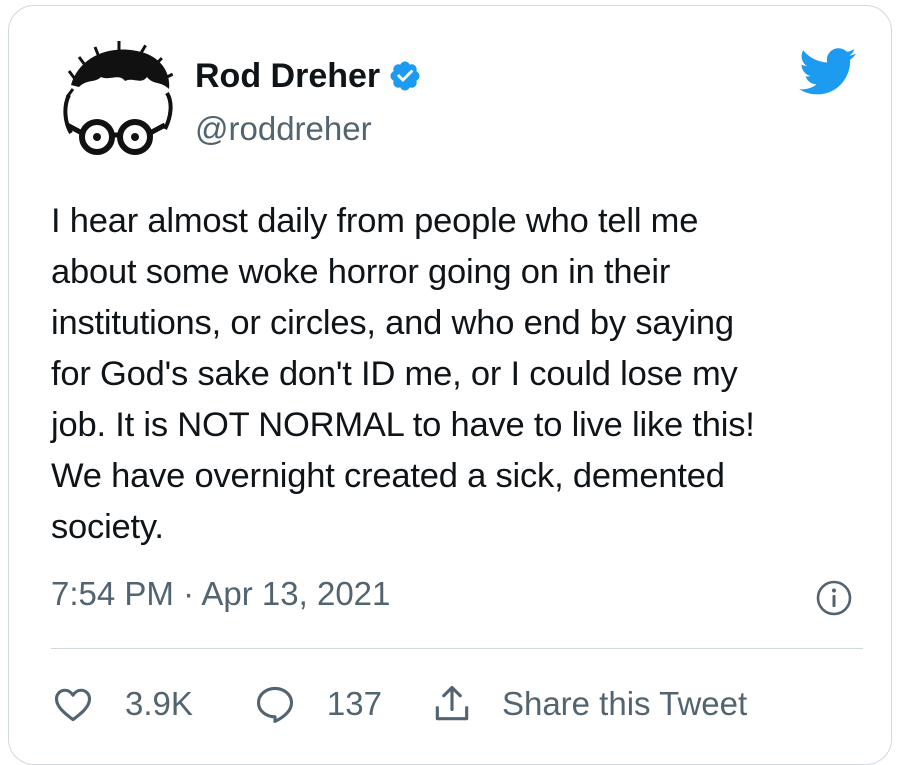  I want to click on reply-bubble-icon, so click(274, 704).